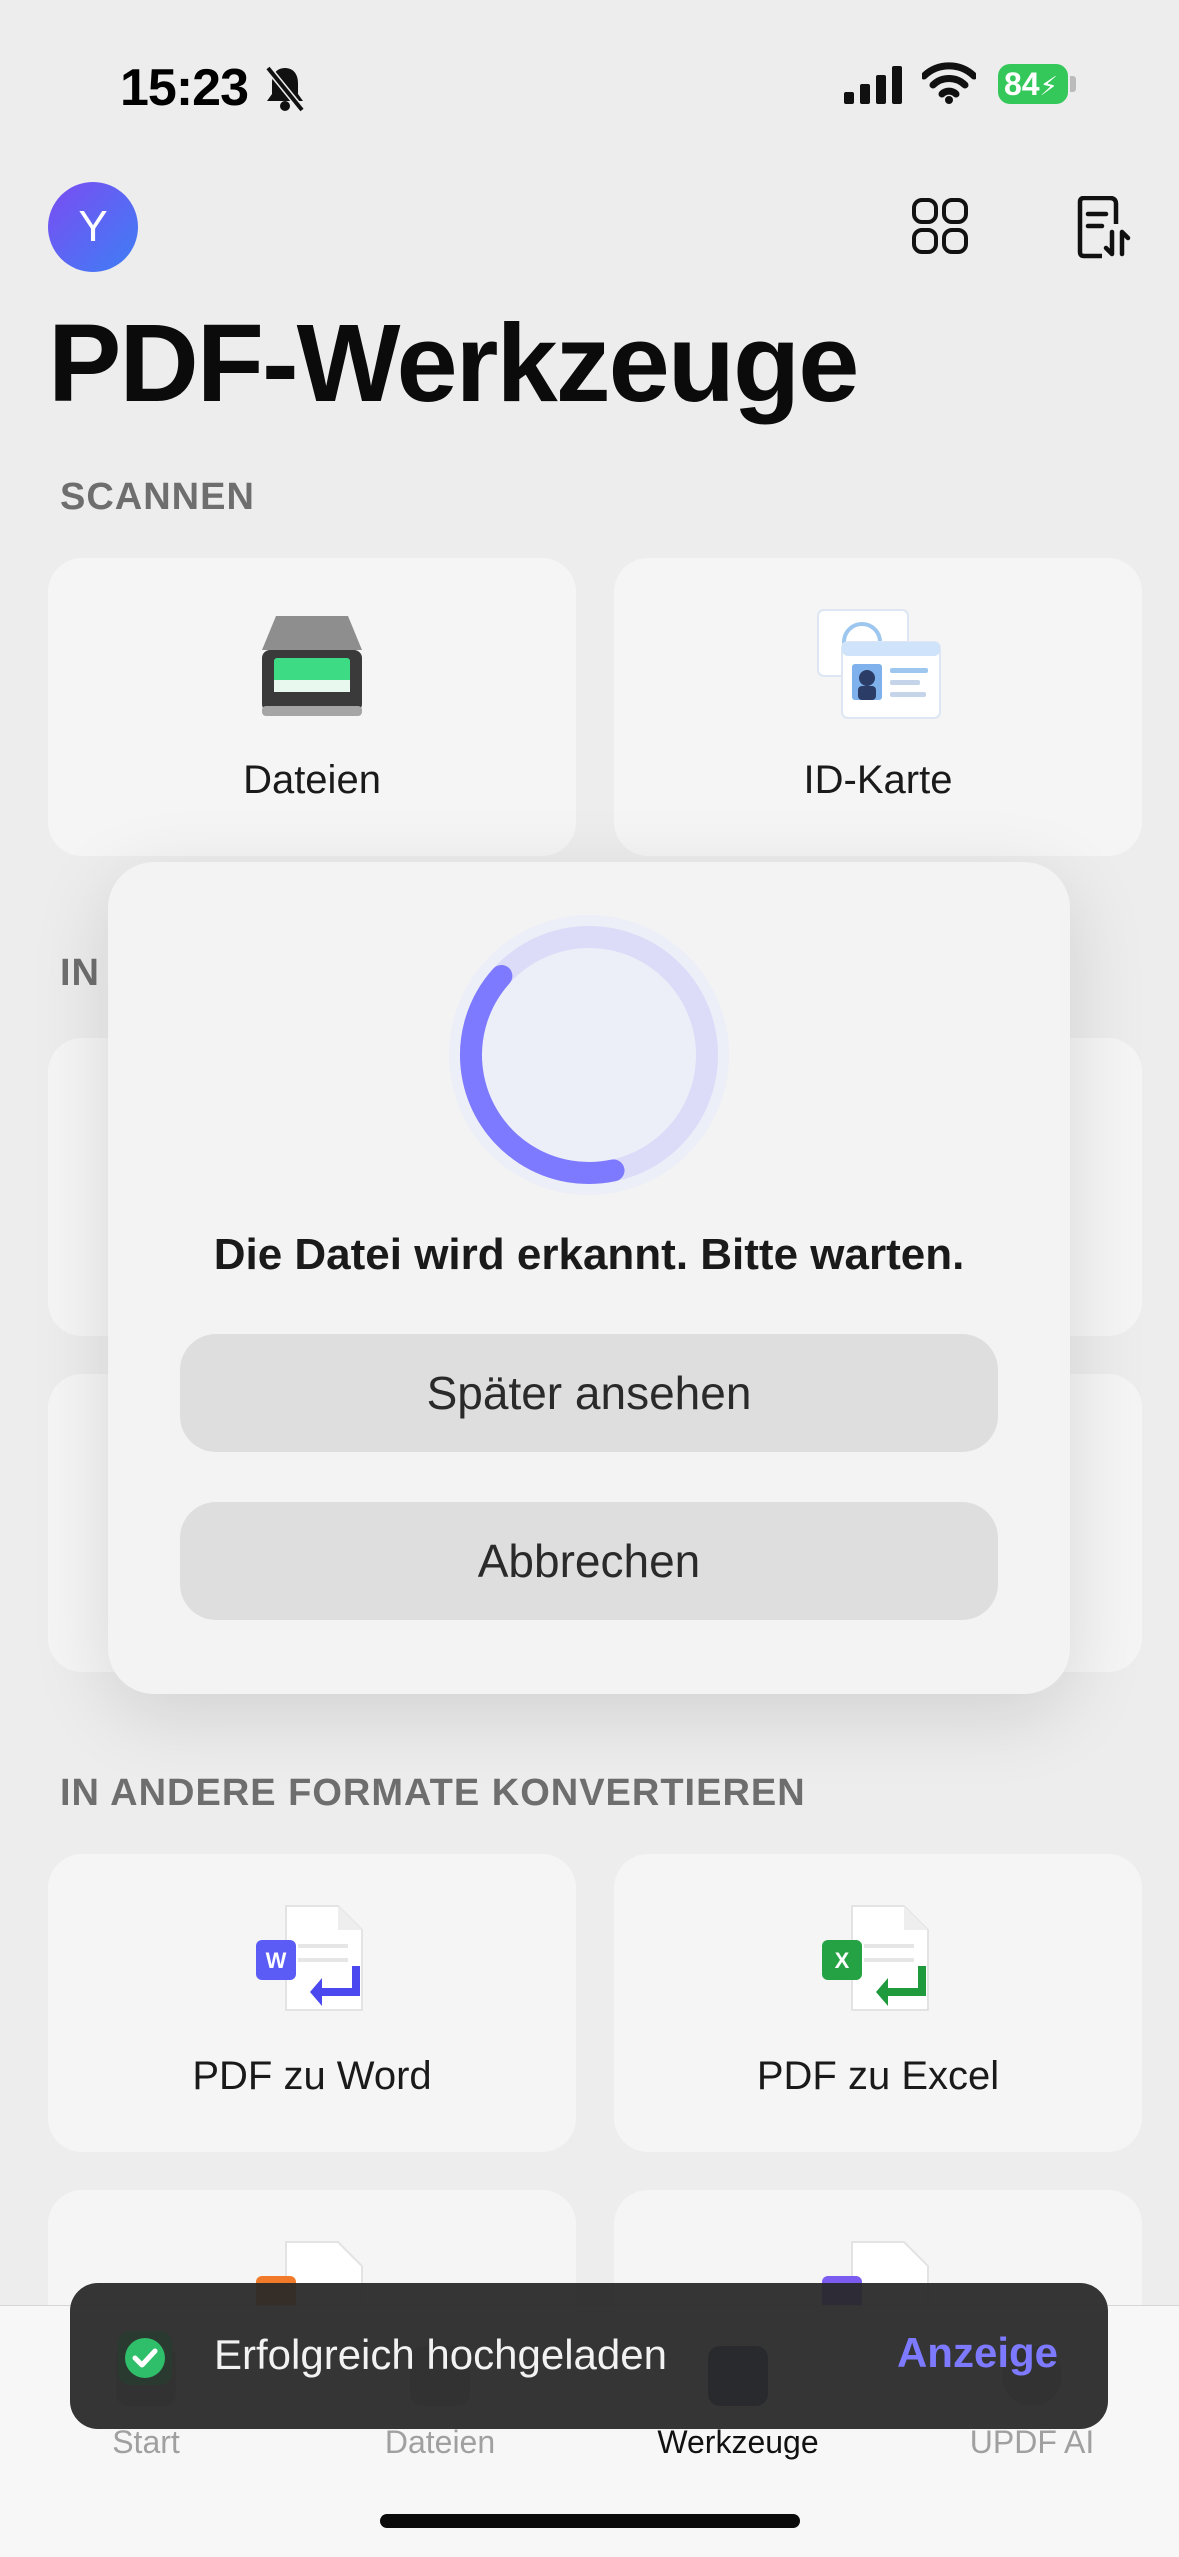  Describe the element at coordinates (878, 2076) in the screenshot. I see `card-label: PDF zu Excel` at that location.